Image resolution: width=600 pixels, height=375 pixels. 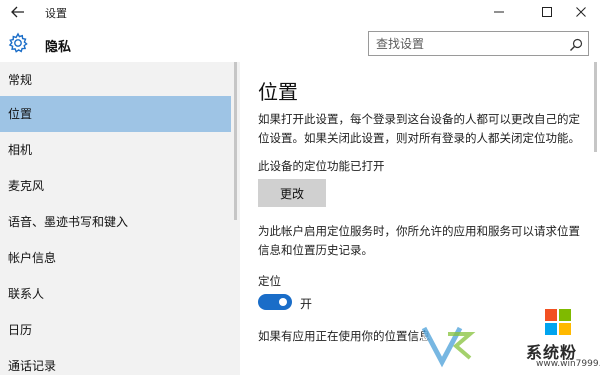 I want to click on sidebar-scrollbar-thumb, so click(x=235, y=141).